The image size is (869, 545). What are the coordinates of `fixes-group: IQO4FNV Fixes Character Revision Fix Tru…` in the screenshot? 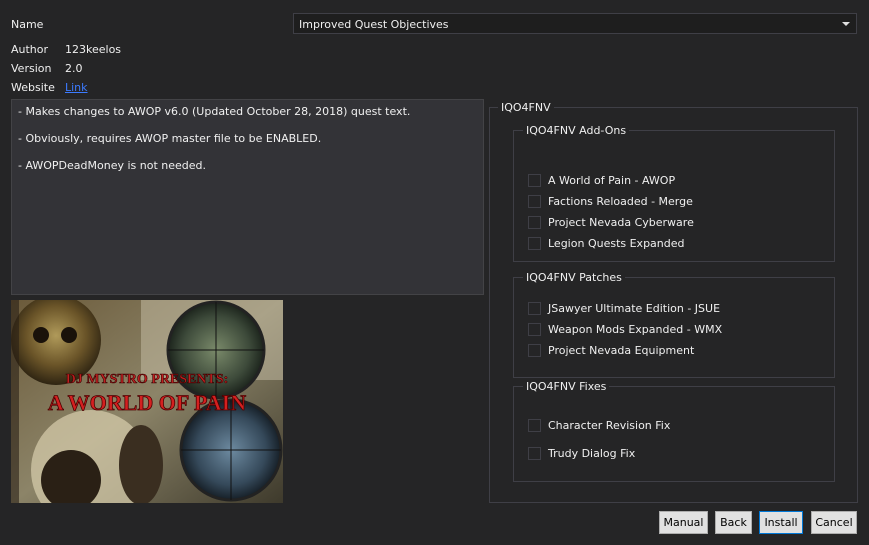 It's located at (674, 431).